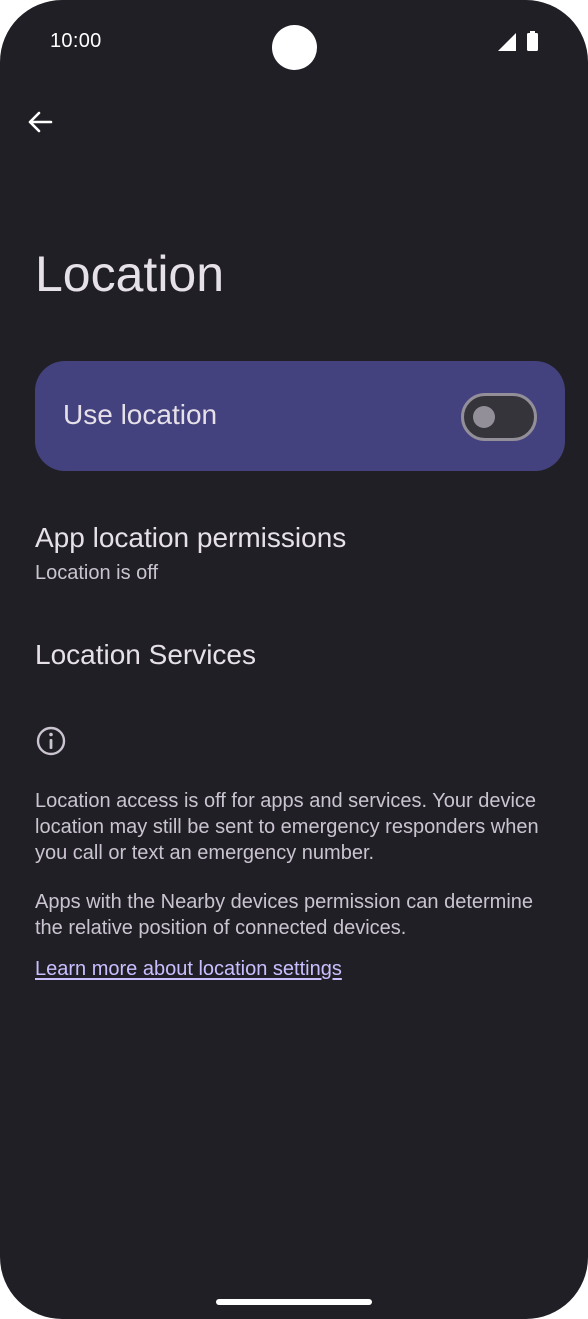 This screenshot has width=588, height=1319. I want to click on cellular-signal-icon, so click(507, 42).